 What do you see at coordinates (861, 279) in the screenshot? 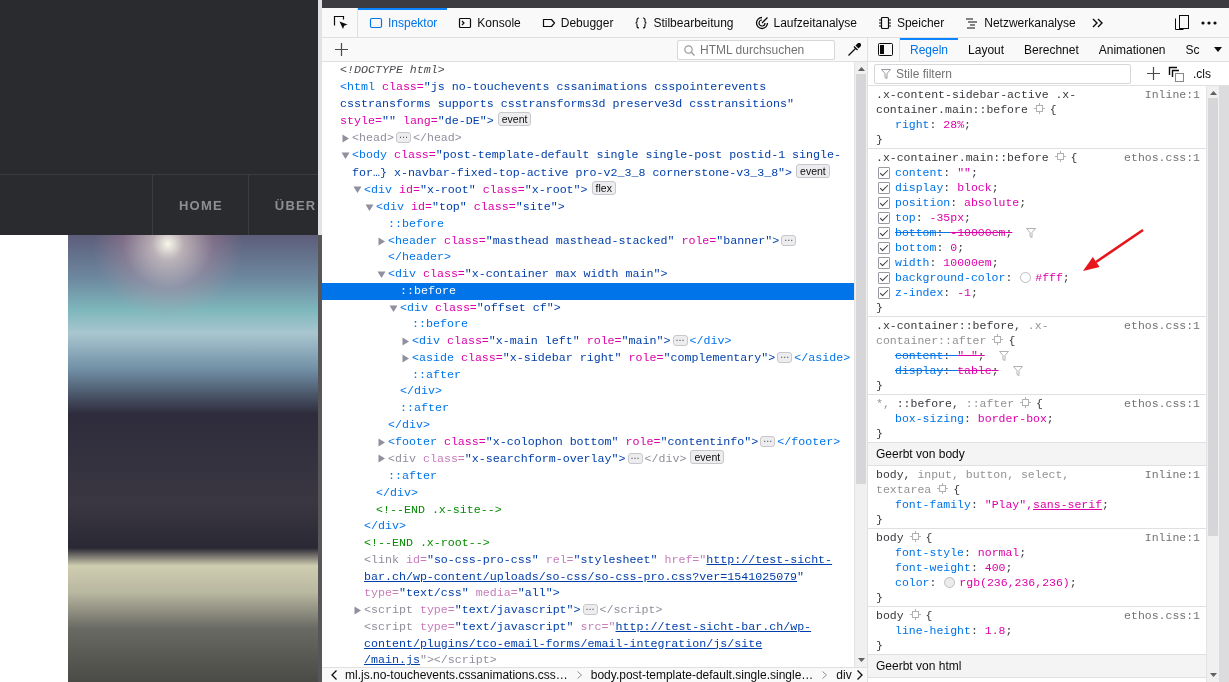
I see `scrollbar-thumb` at bounding box center [861, 279].